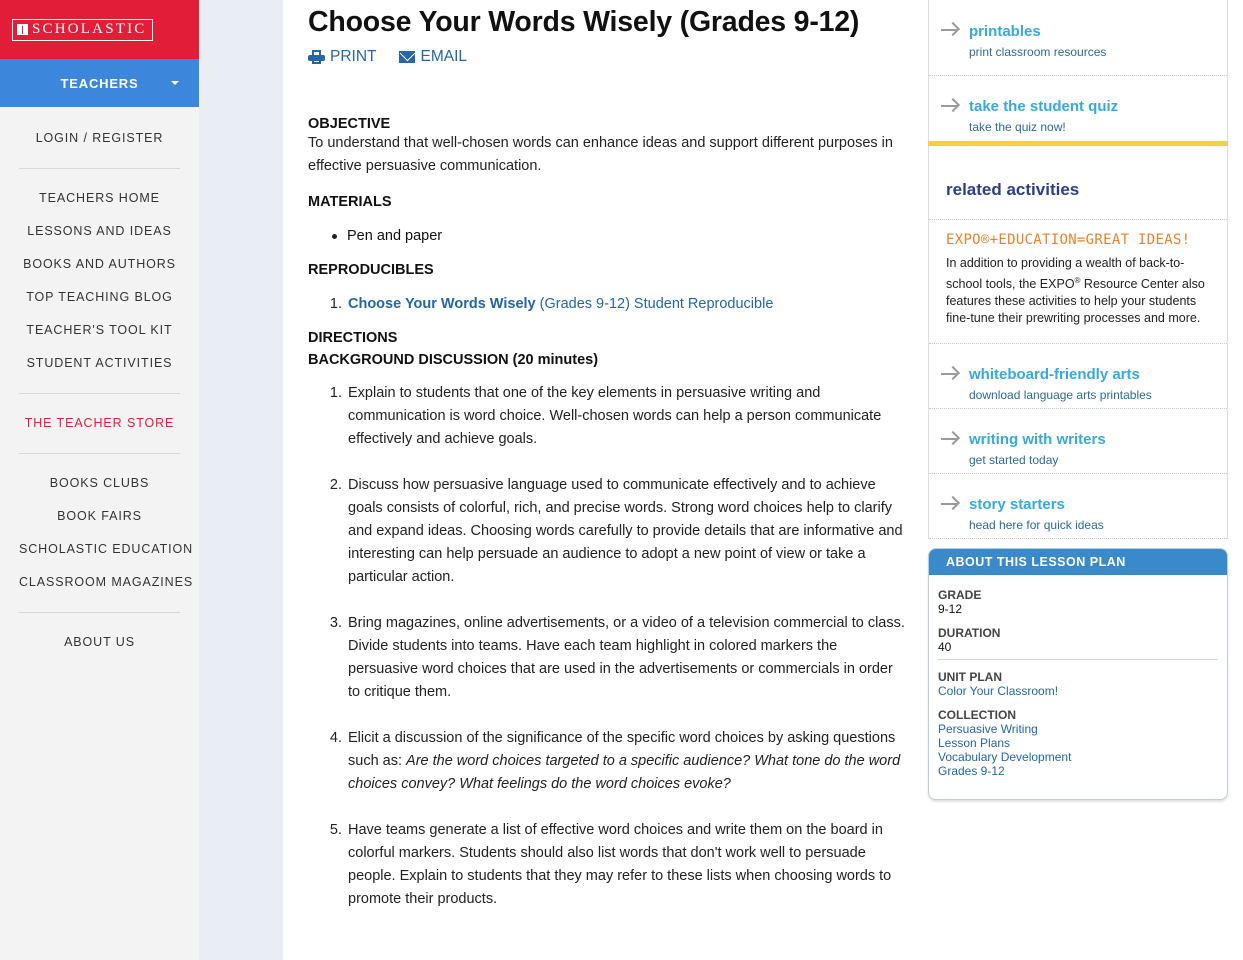 The width and height of the screenshot is (1243, 960). What do you see at coordinates (22, 29) in the screenshot?
I see `book-icon` at bounding box center [22, 29].